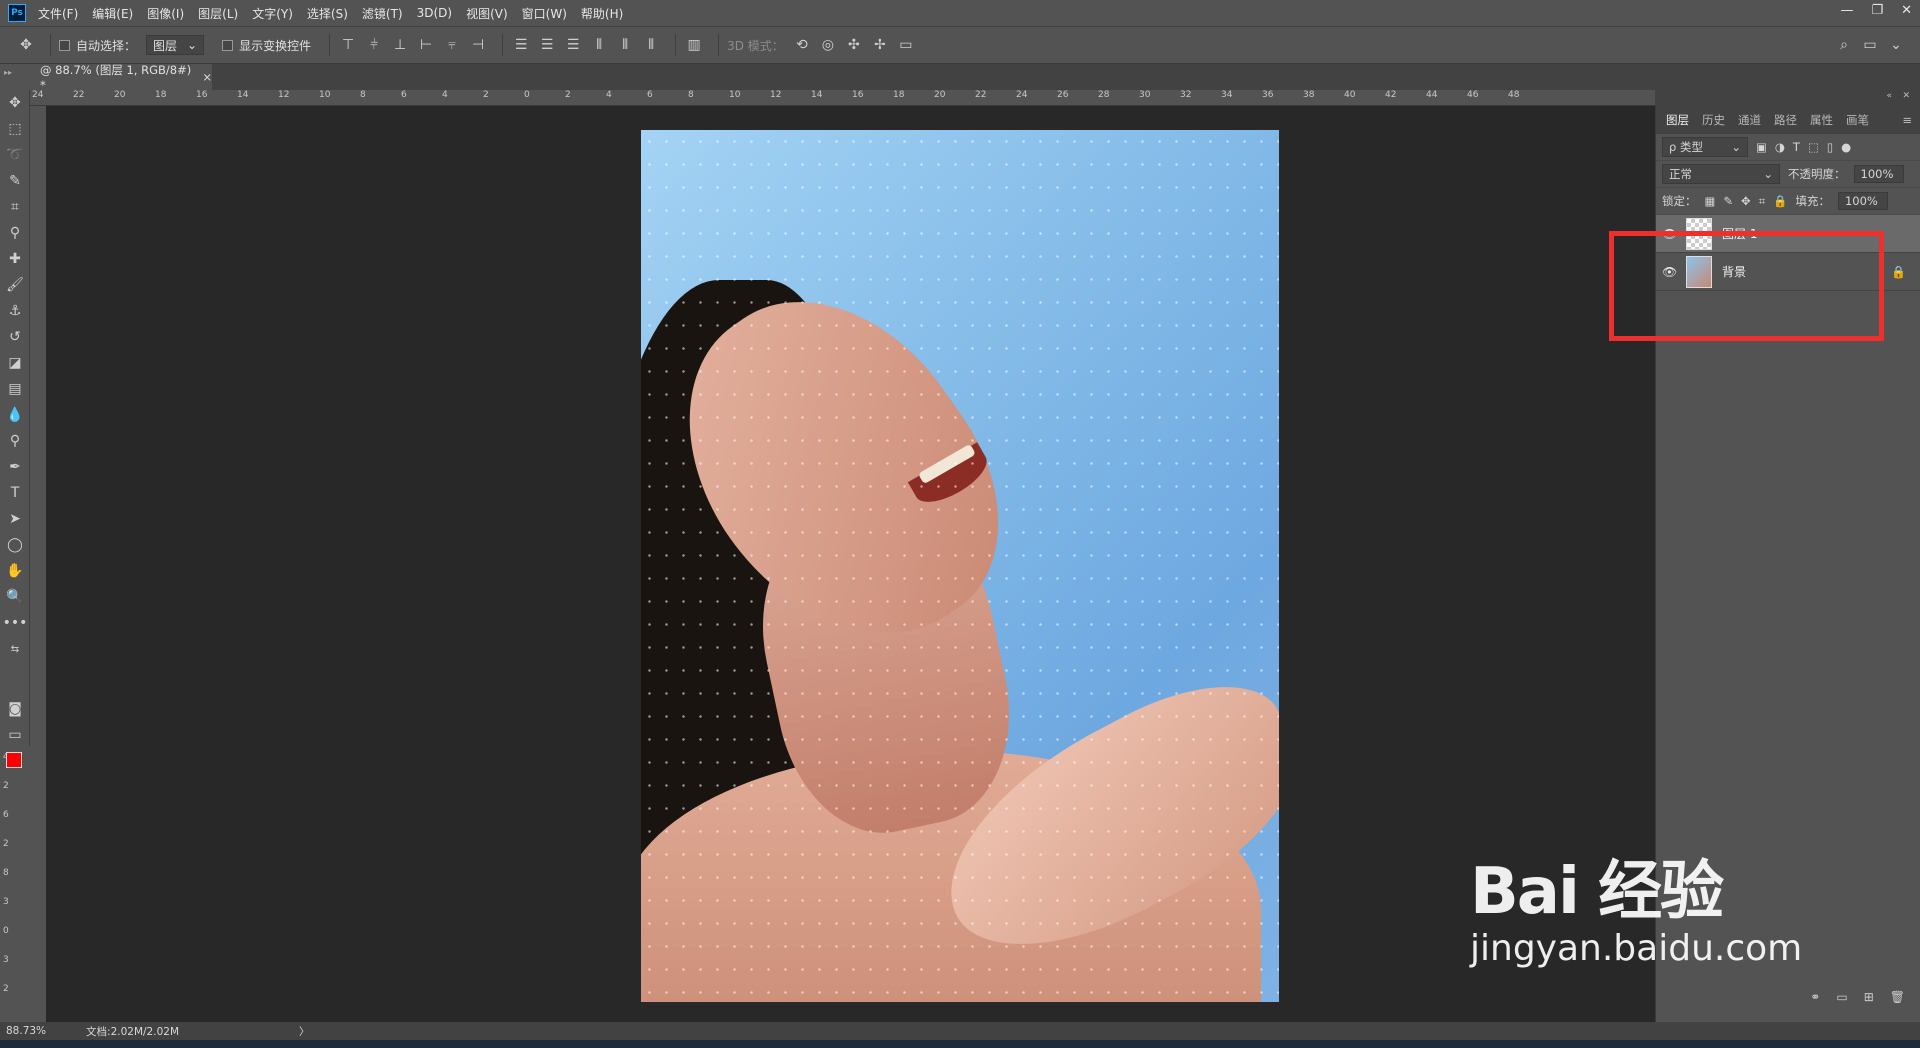 This screenshot has height=1048, width=1920. Describe the element at coordinates (15, 337) in the screenshot. I see `history-brush-tool-icon: ↺` at that location.